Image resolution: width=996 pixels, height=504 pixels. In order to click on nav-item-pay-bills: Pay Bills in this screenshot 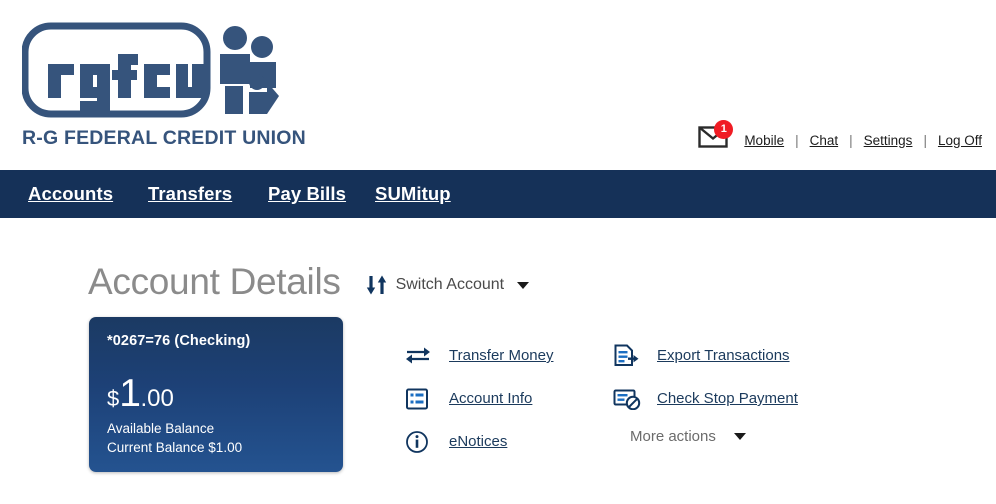, I will do `click(307, 194)`.